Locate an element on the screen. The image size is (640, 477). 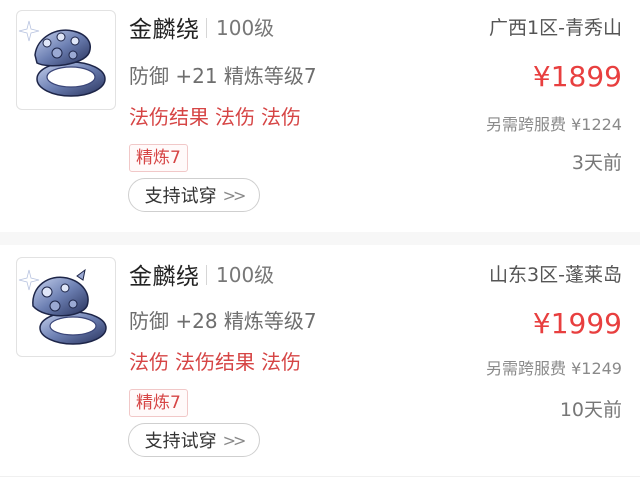
listed-time: 10天前 is located at coordinates (590, 410).